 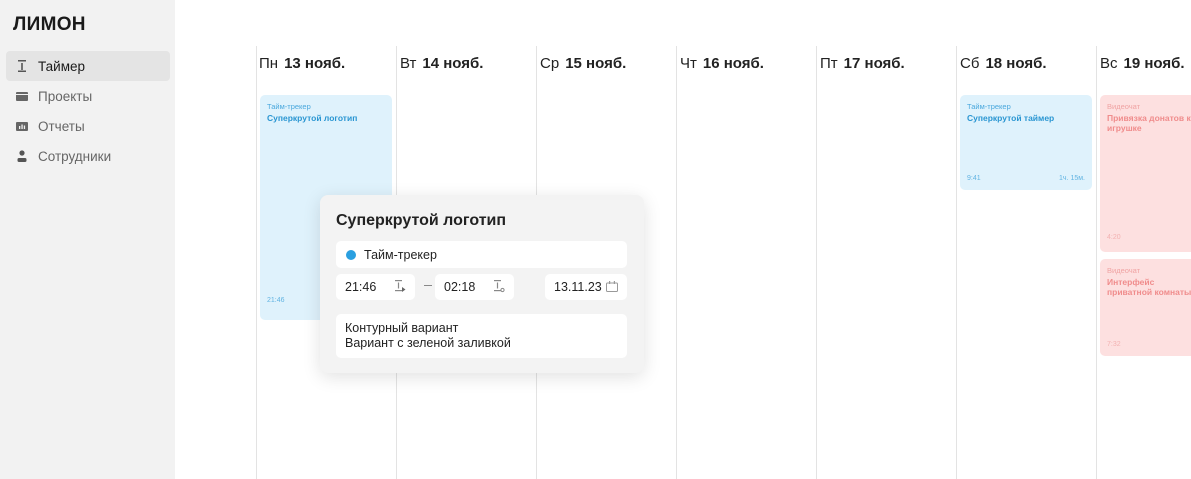 What do you see at coordinates (733, 63) in the screenshot?
I see `day-date: 16 нояб.` at bounding box center [733, 63].